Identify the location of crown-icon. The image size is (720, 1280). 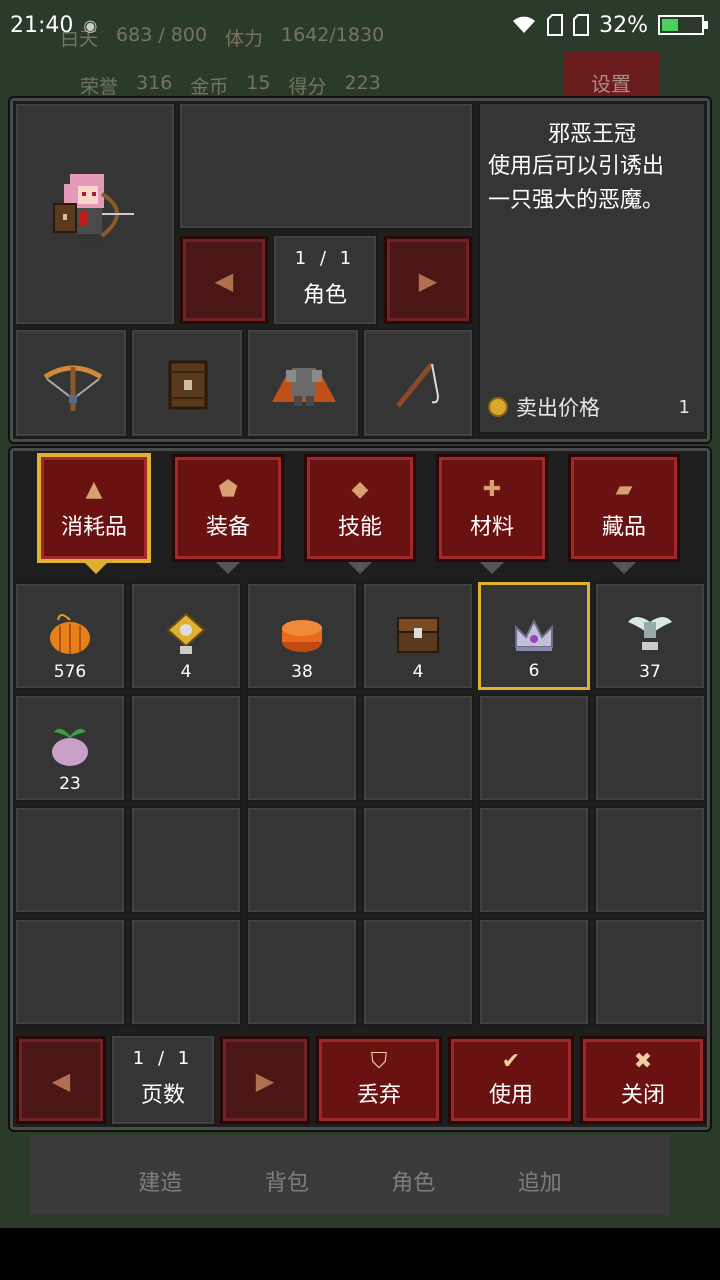
(534, 635).